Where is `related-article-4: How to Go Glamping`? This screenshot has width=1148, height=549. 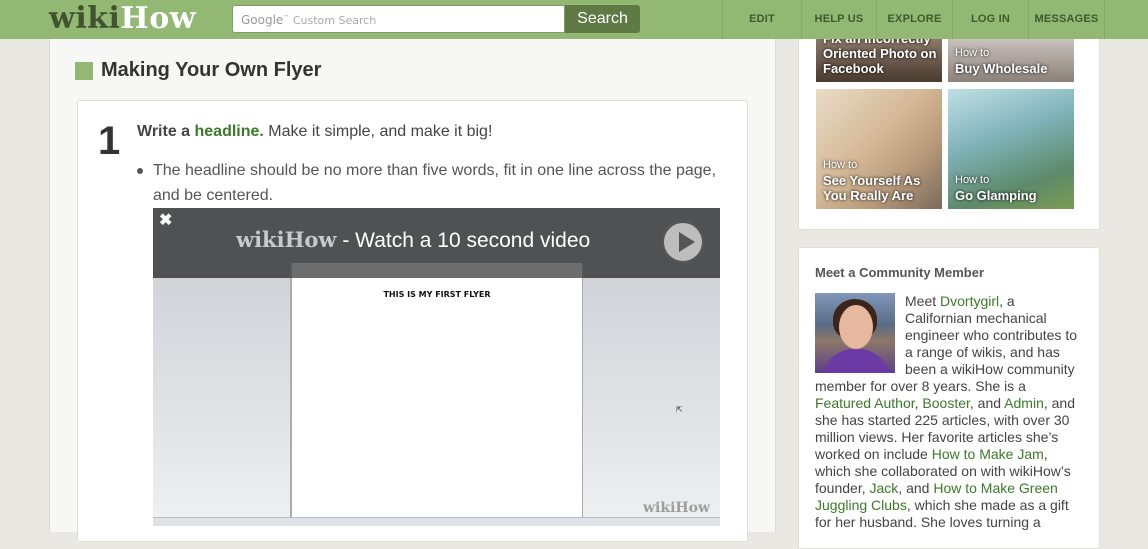 related-article-4: How to Go Glamping is located at coordinates (1011, 149).